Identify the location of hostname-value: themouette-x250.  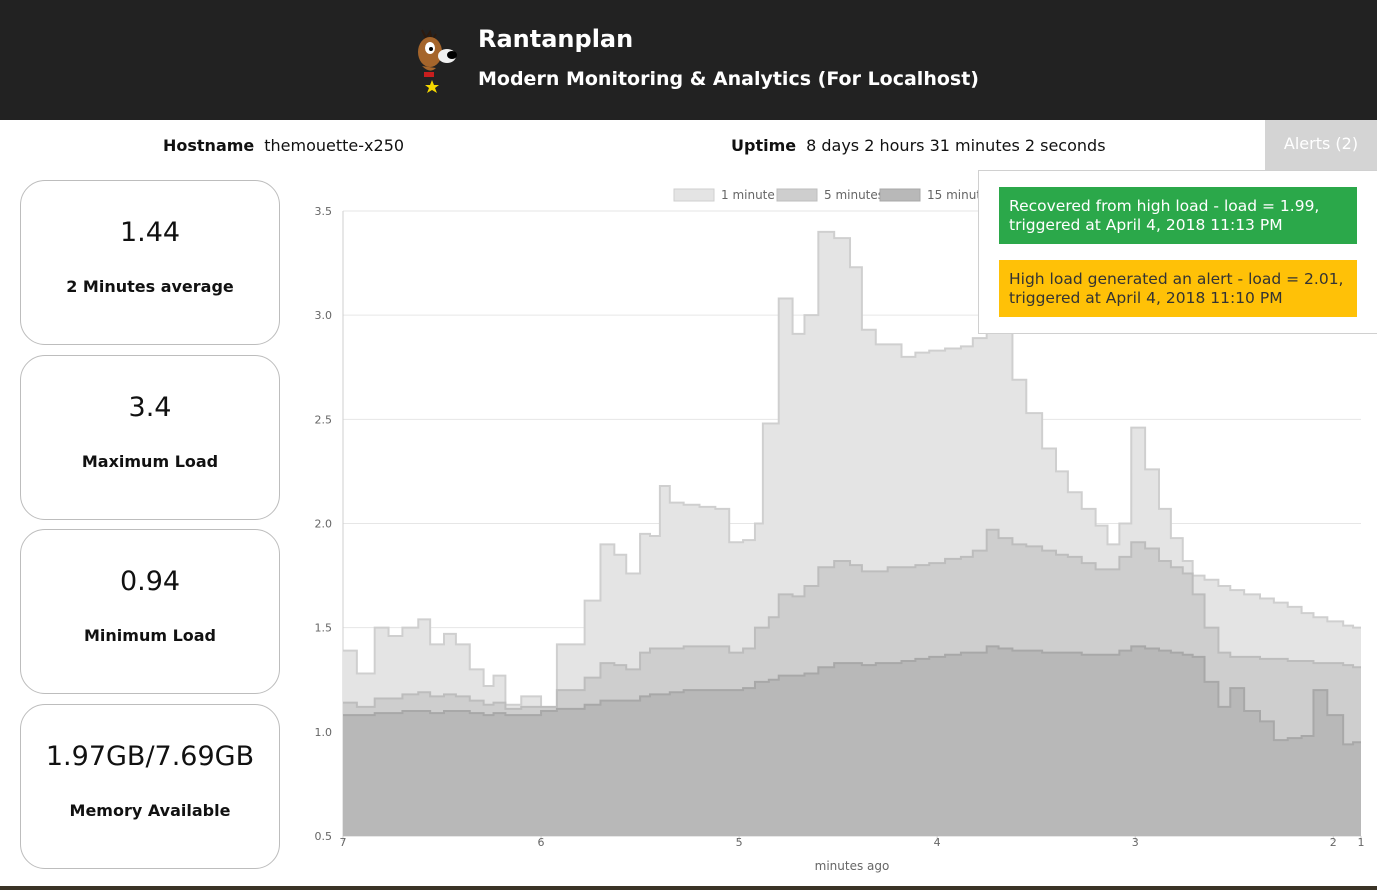
(334, 145).